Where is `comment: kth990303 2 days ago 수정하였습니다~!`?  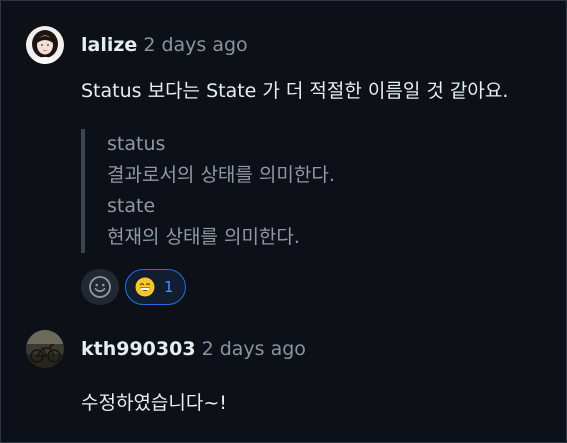
comment: kth990303 2 days ago 수정하였습니다~! is located at coordinates (166, 373).